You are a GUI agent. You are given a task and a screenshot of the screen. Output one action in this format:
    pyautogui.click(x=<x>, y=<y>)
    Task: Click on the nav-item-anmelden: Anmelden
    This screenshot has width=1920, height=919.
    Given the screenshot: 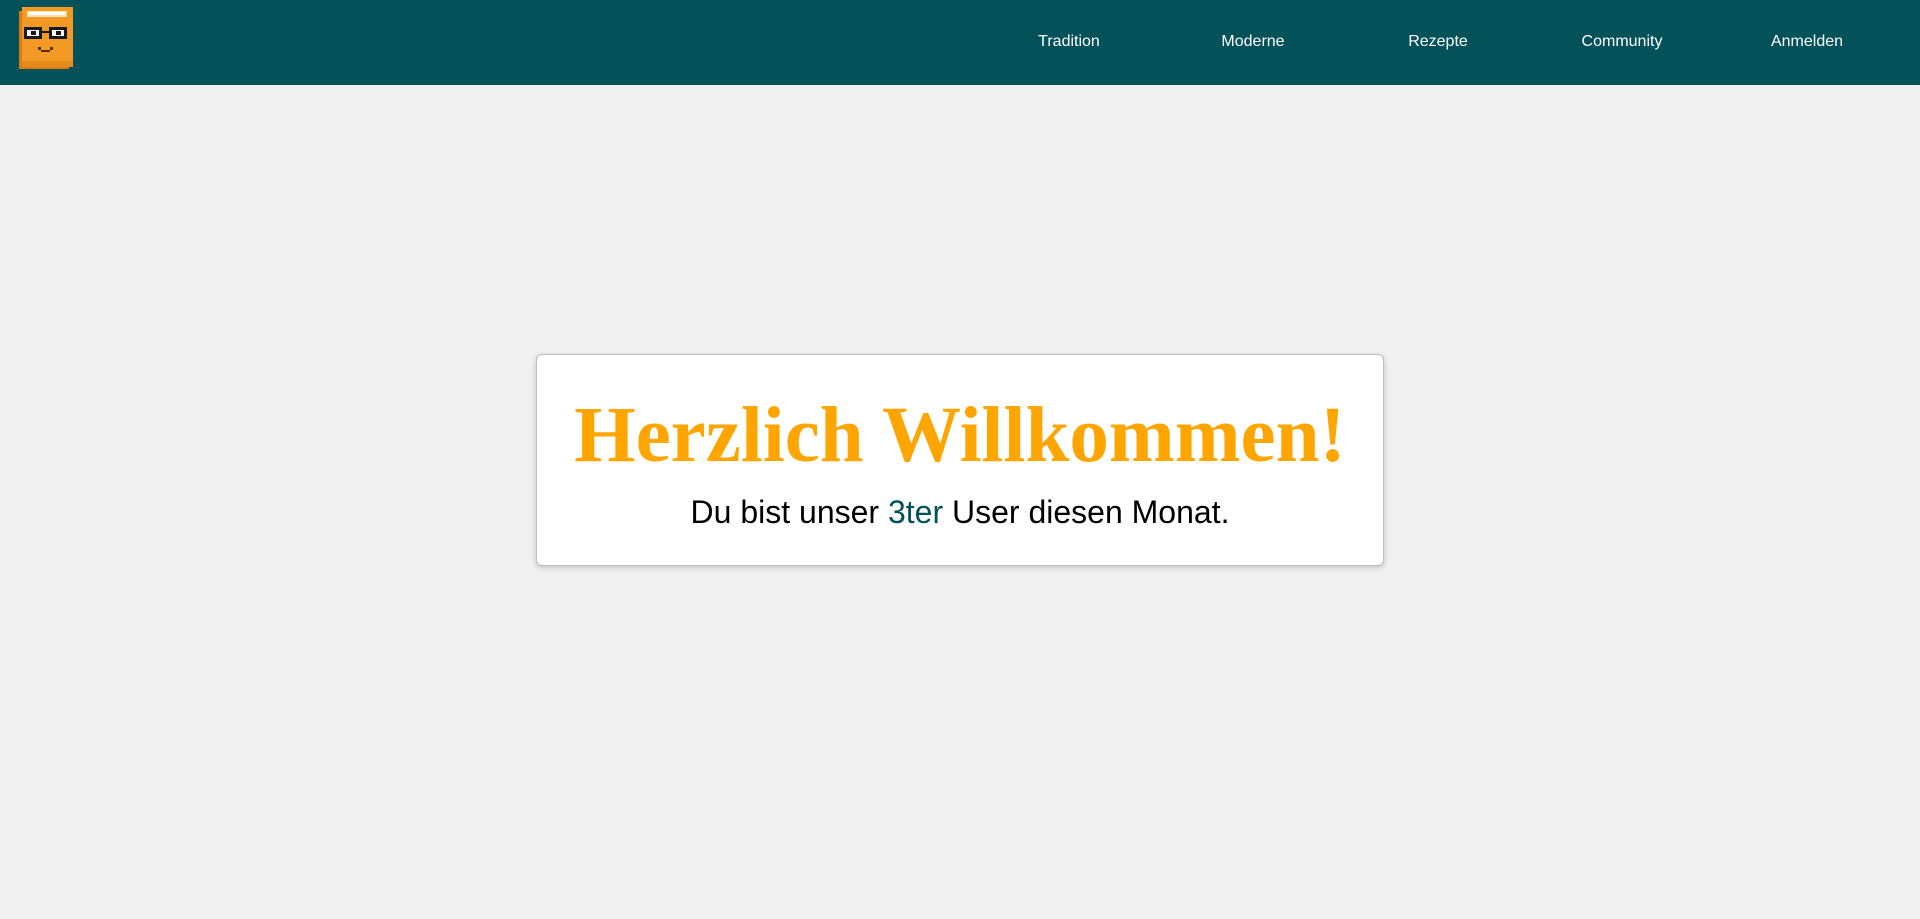 What is the action you would take?
    pyautogui.click(x=1807, y=42)
    